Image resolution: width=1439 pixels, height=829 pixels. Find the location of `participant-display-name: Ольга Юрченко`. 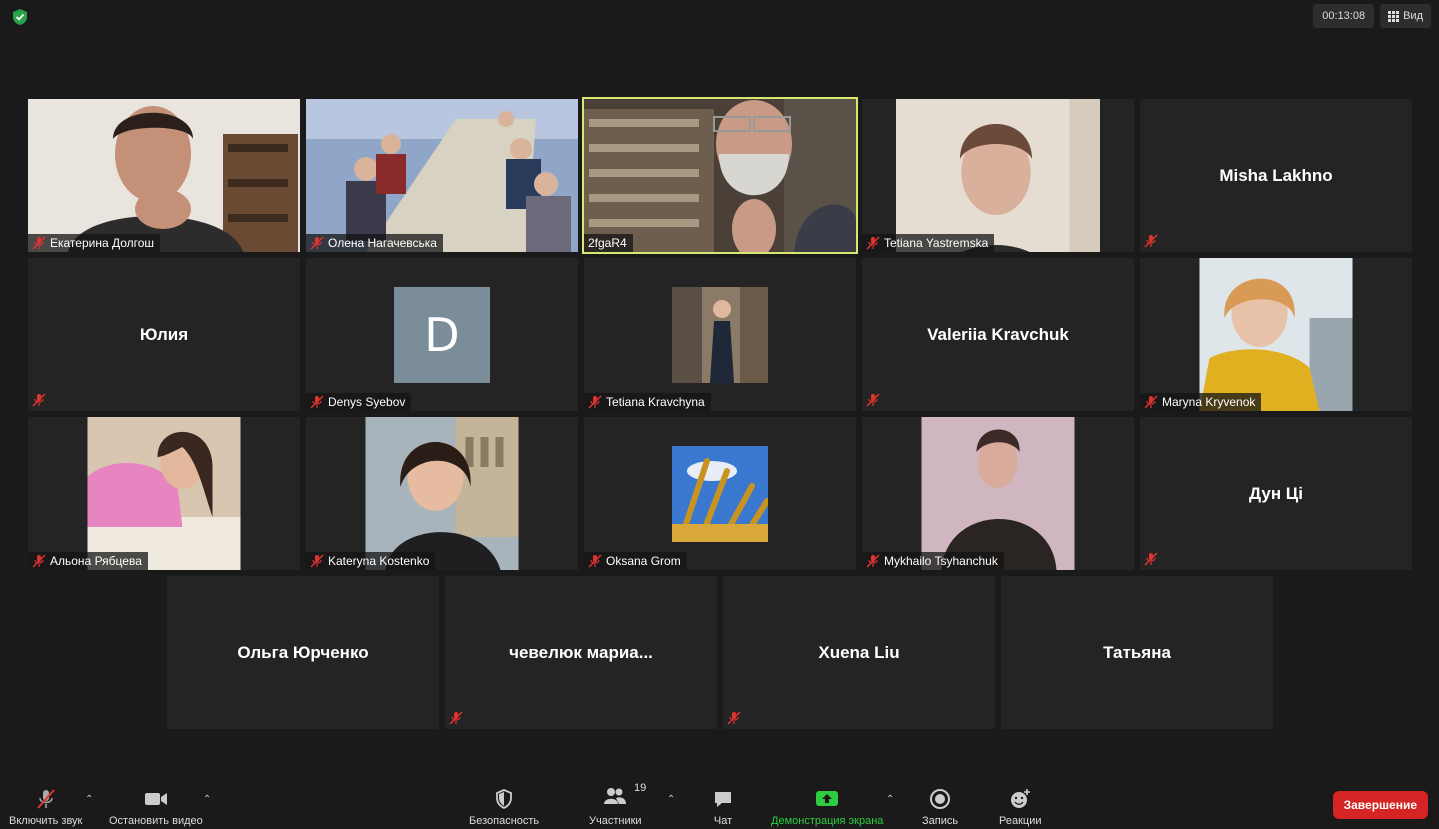

participant-display-name: Ольга Юрченко is located at coordinates (303, 652).